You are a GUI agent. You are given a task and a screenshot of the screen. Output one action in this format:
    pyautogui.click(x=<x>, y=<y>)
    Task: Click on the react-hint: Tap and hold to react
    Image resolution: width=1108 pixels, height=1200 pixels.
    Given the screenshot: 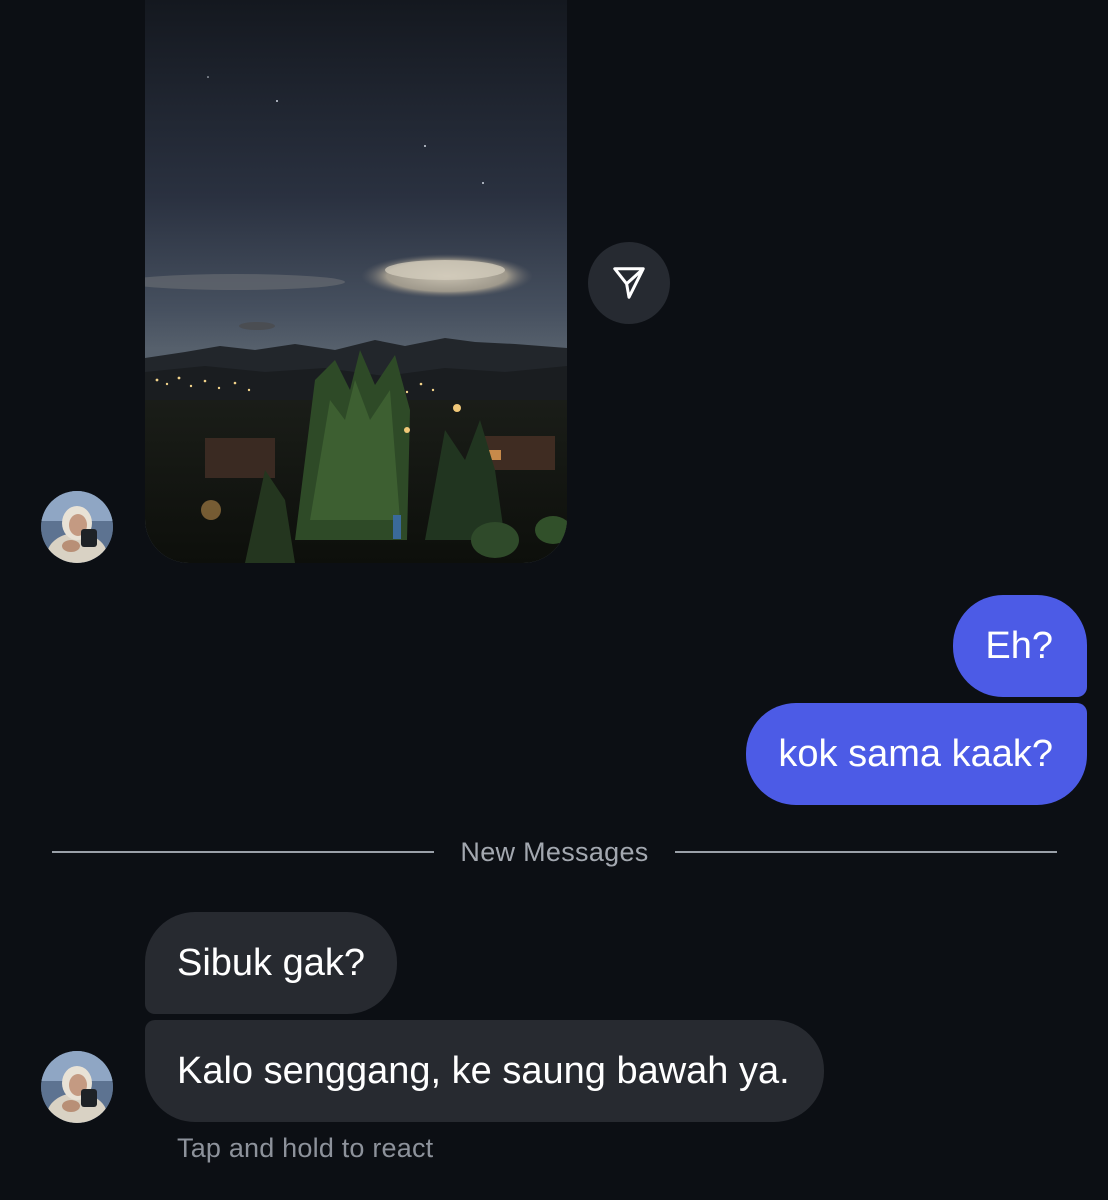 What is the action you would take?
    pyautogui.click(x=305, y=1148)
    